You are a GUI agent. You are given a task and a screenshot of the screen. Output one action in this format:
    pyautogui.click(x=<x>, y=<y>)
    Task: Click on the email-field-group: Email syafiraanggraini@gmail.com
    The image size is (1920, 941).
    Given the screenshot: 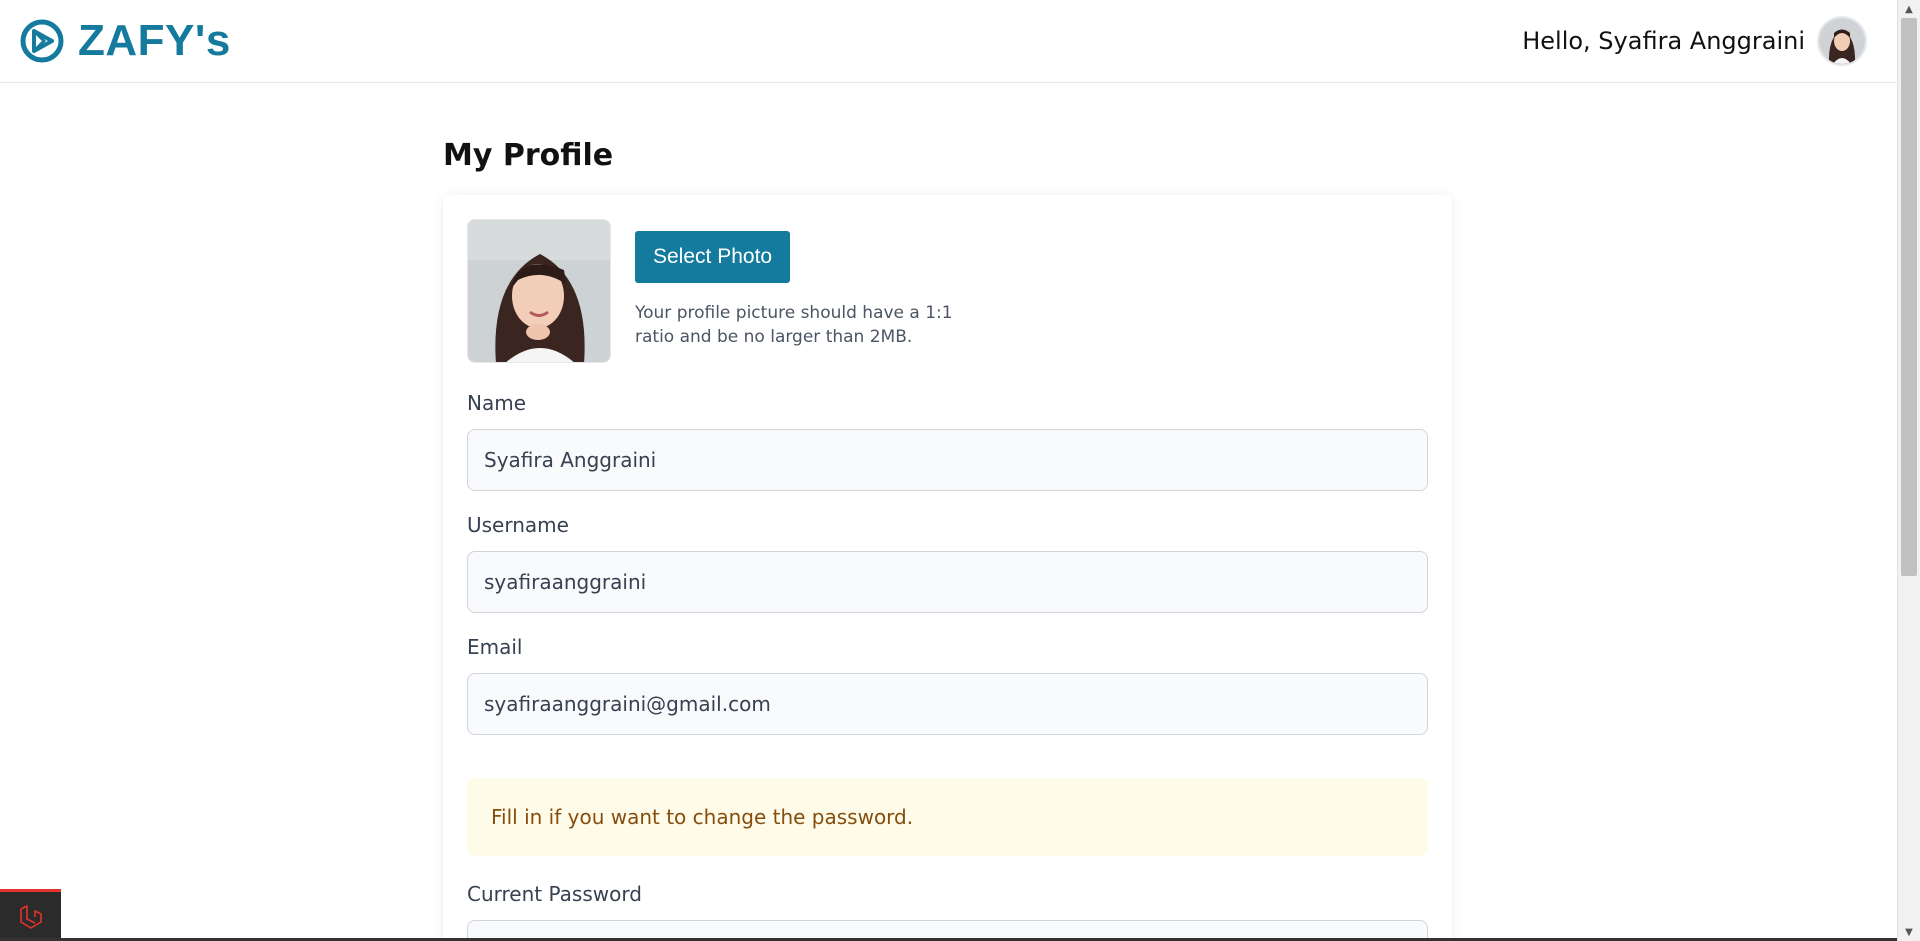 What is the action you would take?
    pyautogui.click(x=947, y=685)
    